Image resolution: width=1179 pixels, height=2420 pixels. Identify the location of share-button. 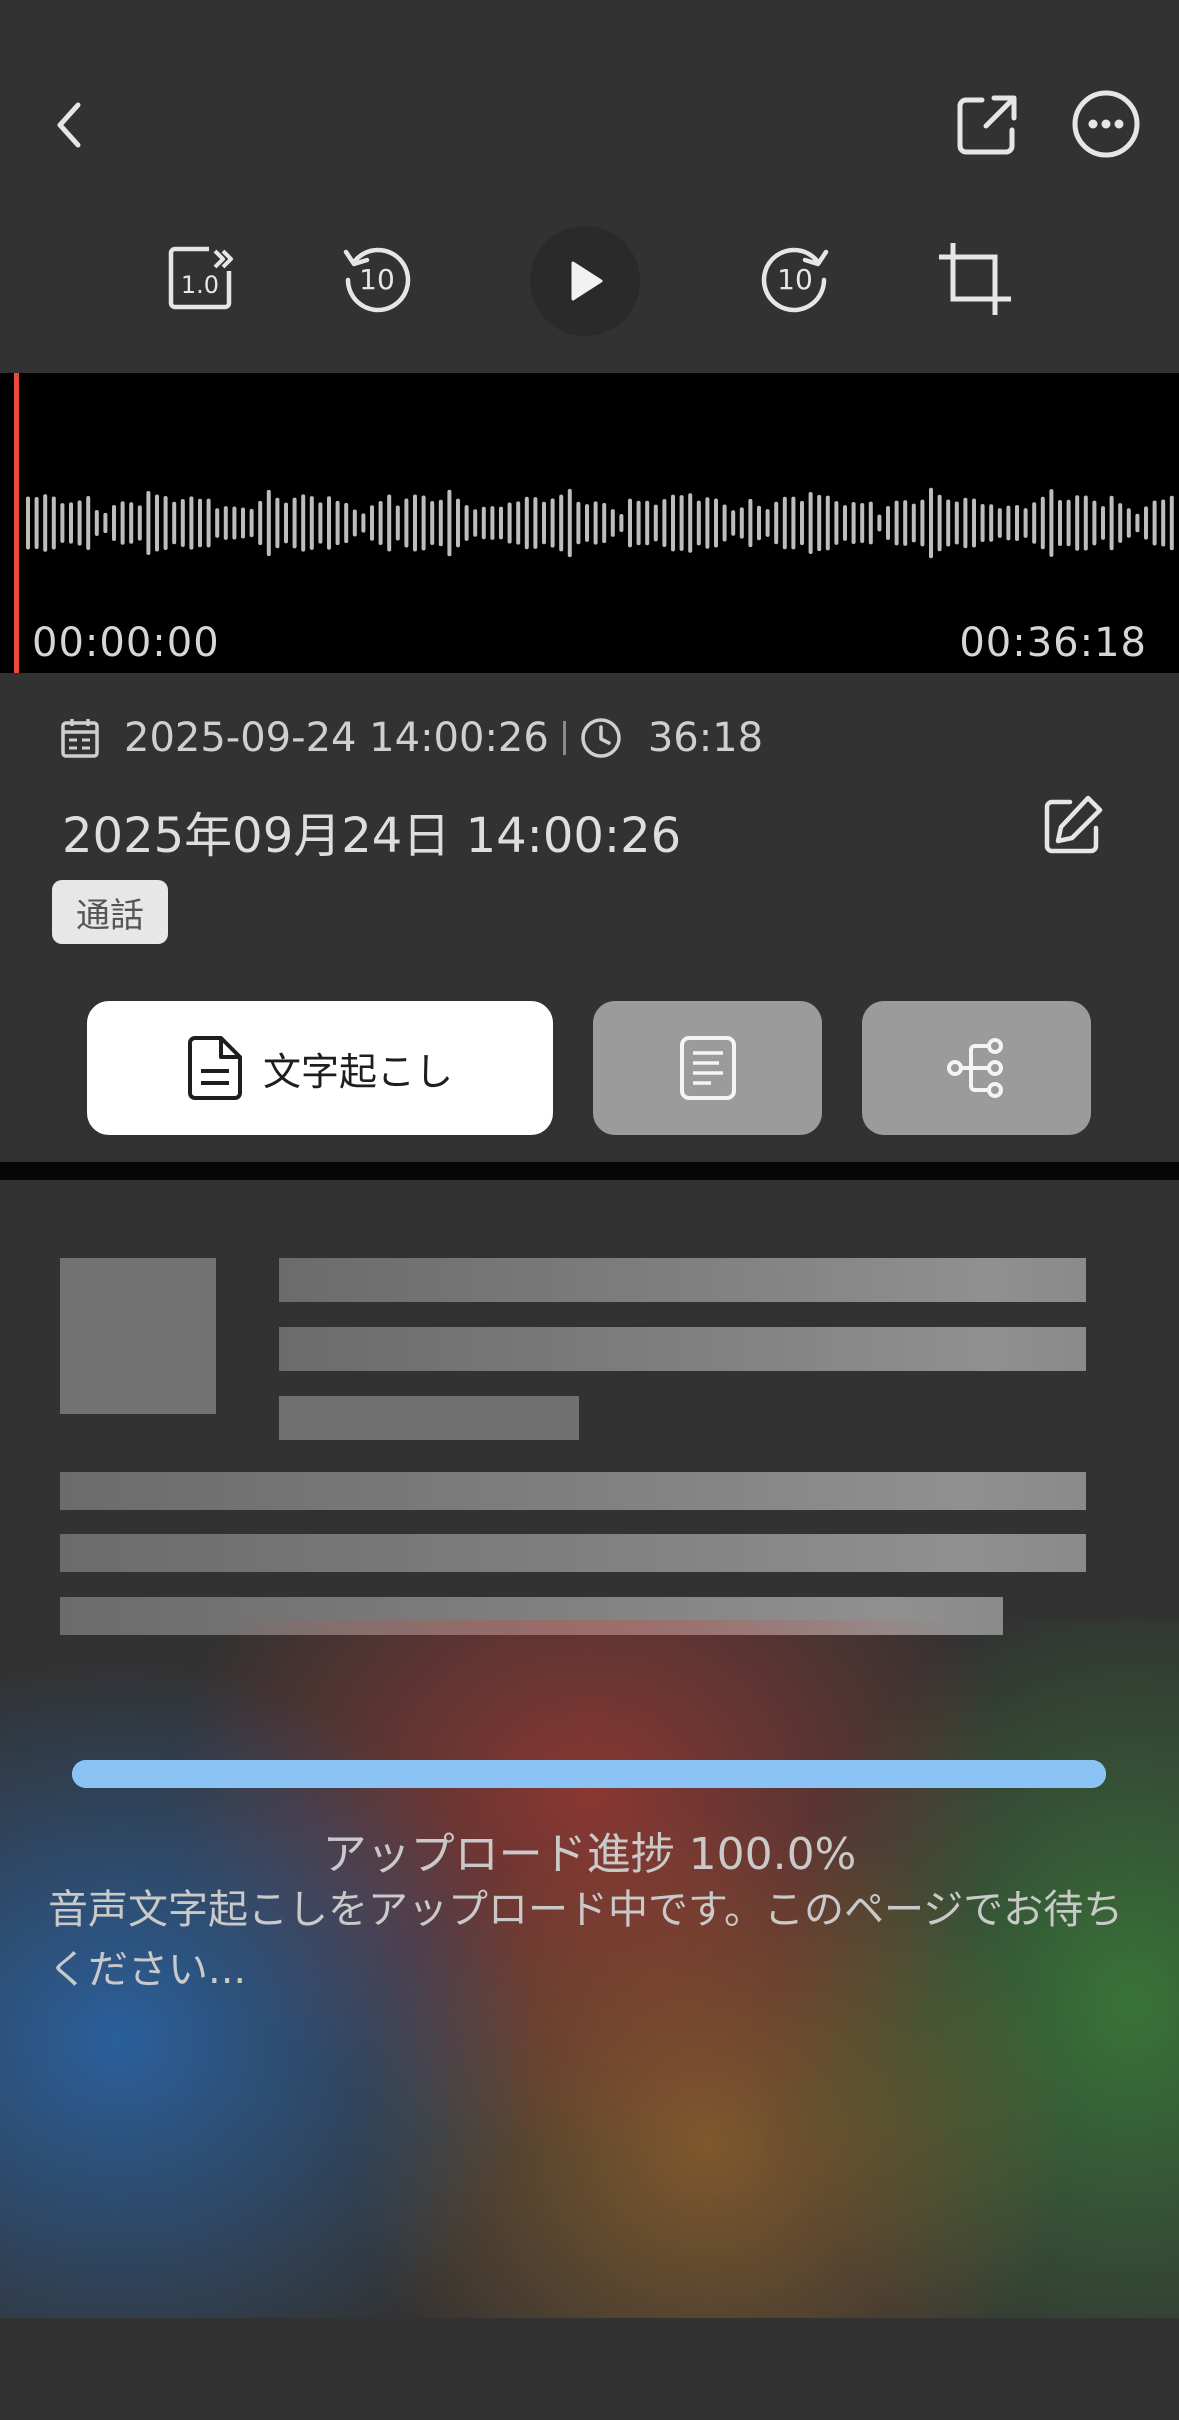
(987, 125).